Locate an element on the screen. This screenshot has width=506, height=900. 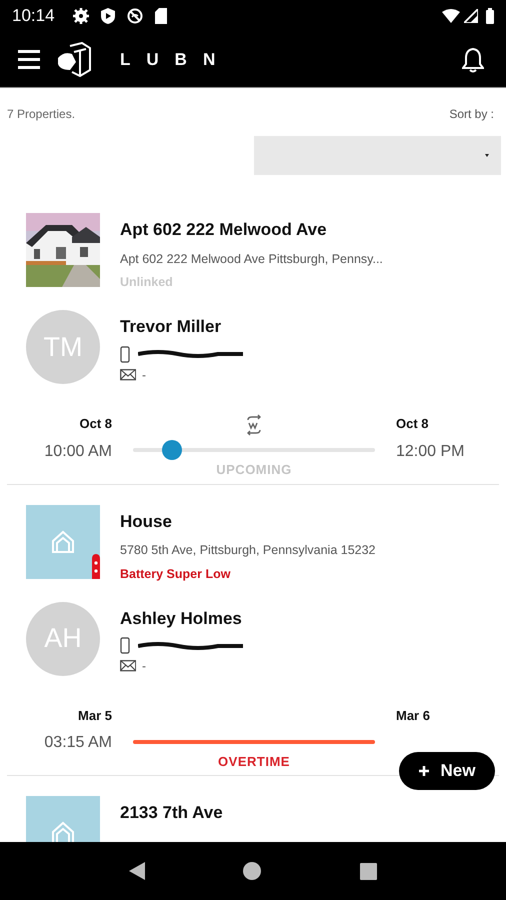
property-title: 2133 7th Ave is located at coordinates (171, 813).